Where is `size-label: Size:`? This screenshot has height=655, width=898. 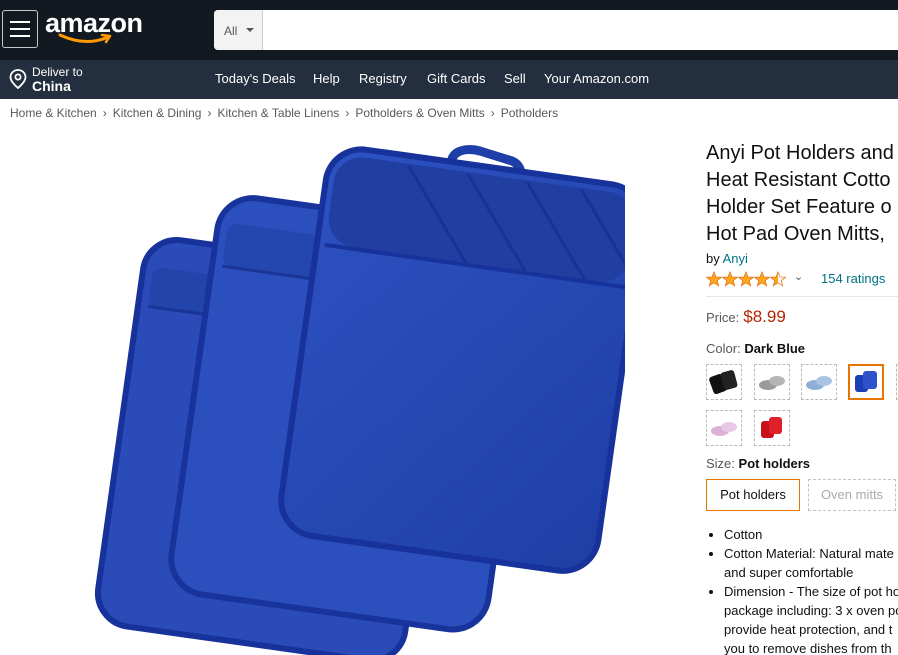 size-label: Size: is located at coordinates (720, 463).